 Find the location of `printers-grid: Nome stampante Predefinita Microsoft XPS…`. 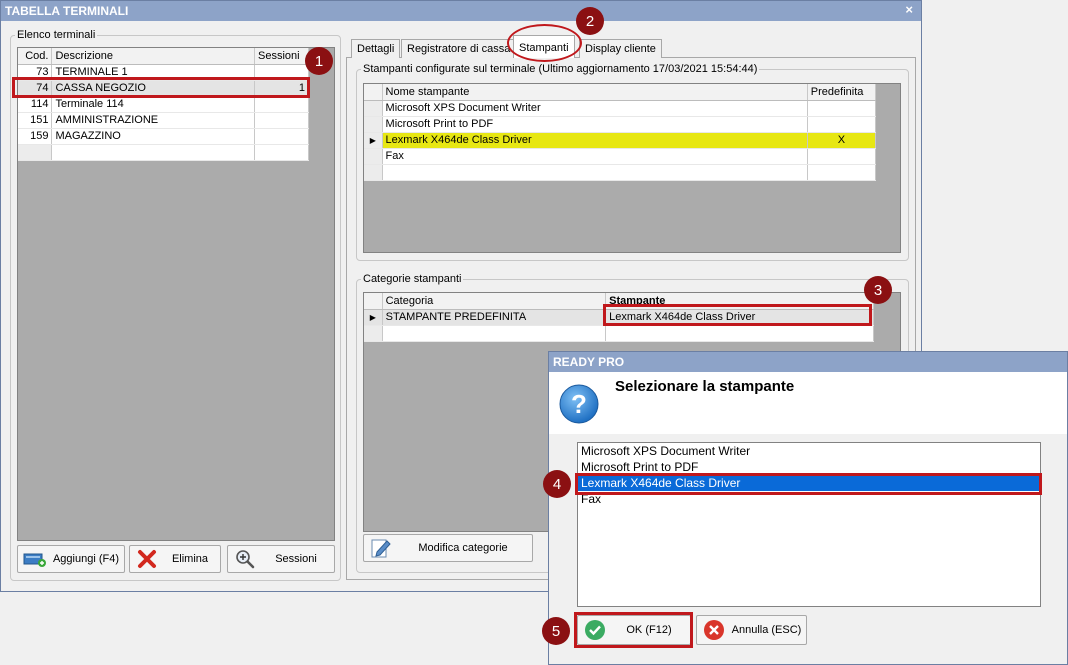

printers-grid: Nome stampante Predefinita Microsoft XPS… is located at coordinates (632, 168).